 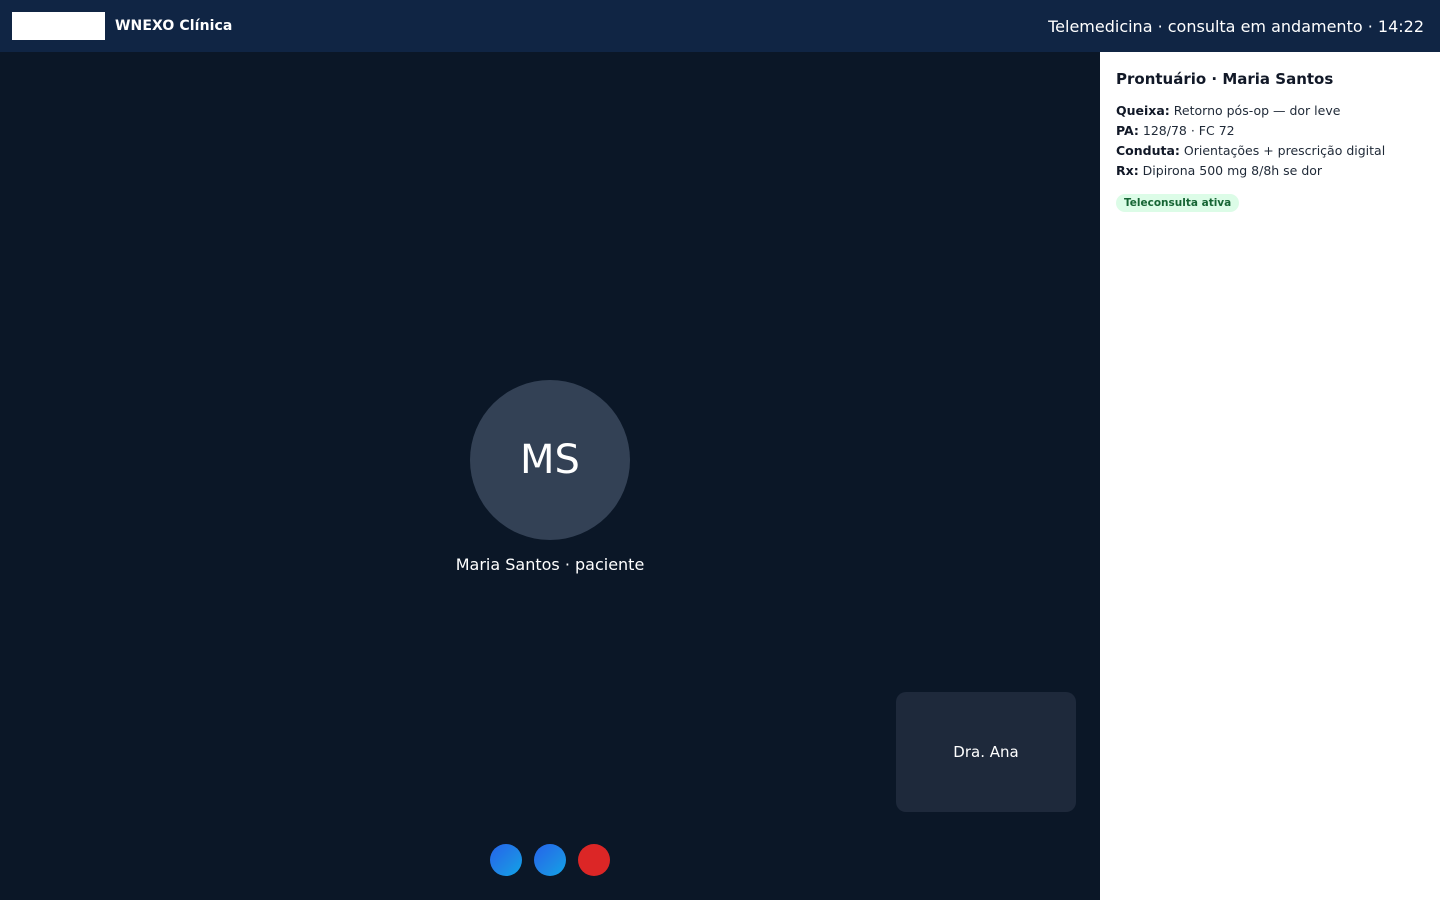 I want to click on record-item-vitals: PA: 128/78 · FC 72, so click(x=1270, y=131).